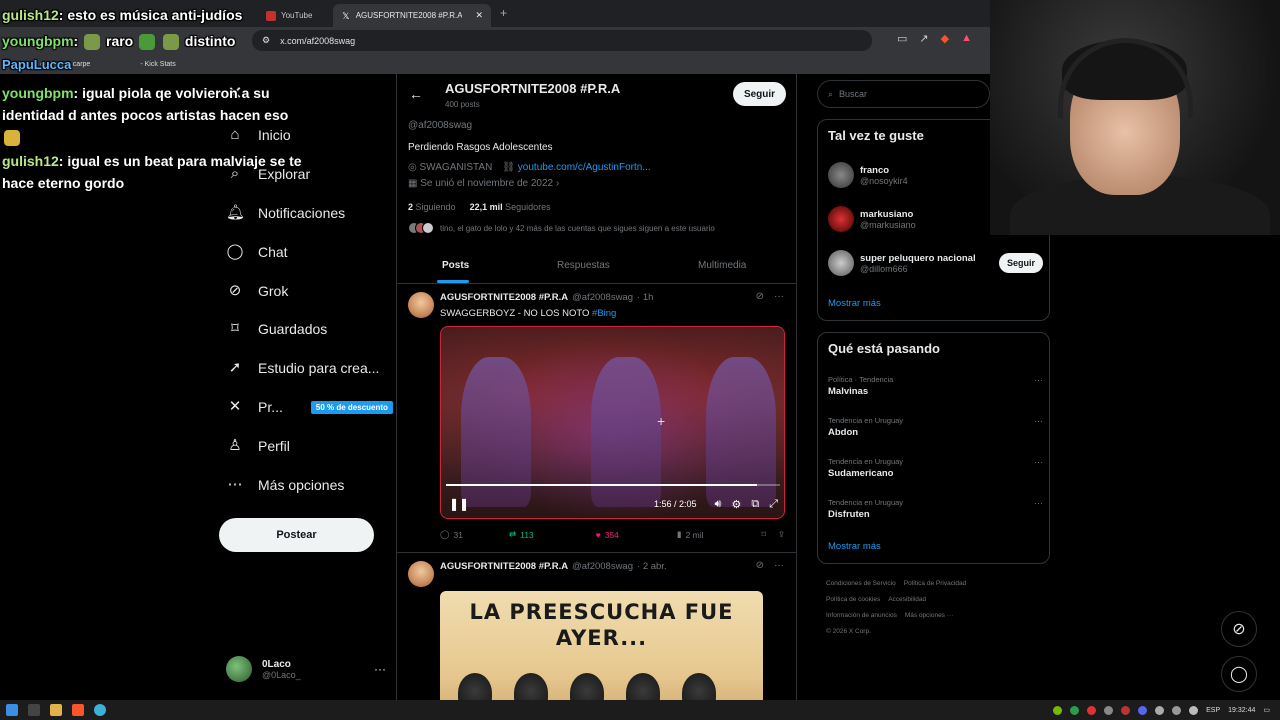  Describe the element at coordinates (613, 485) in the screenshot. I see `video-progress-bar` at that location.